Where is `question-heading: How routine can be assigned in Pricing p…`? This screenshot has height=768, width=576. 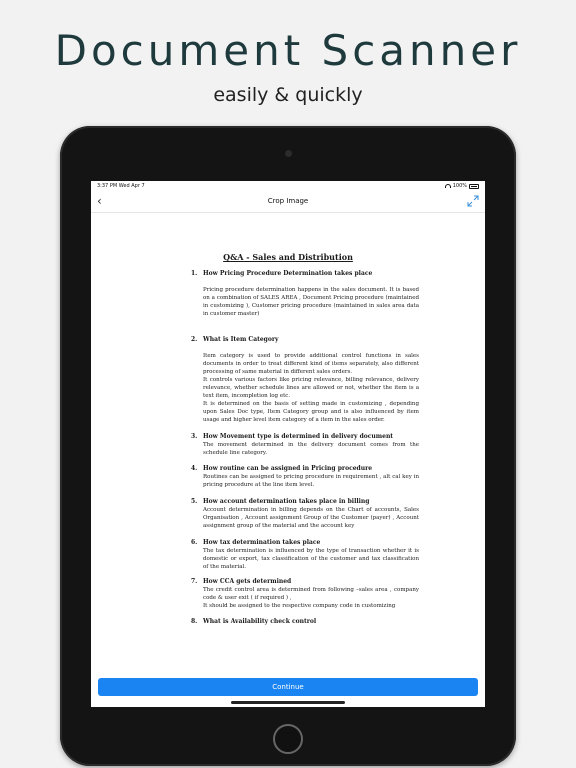 question-heading: How routine can be assigned in Pricing p… is located at coordinates (288, 468).